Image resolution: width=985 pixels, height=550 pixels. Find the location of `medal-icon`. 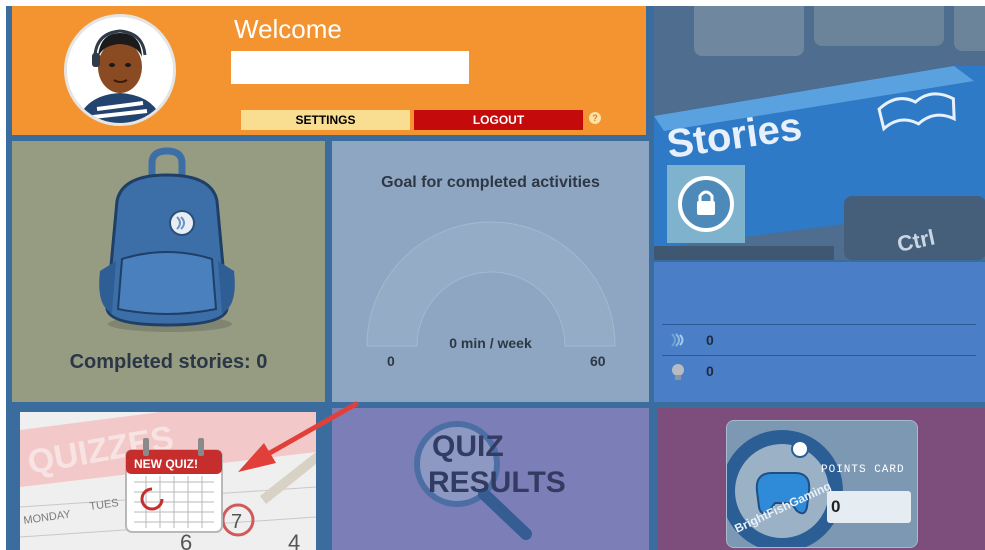

medal-icon is located at coordinates (678, 372).